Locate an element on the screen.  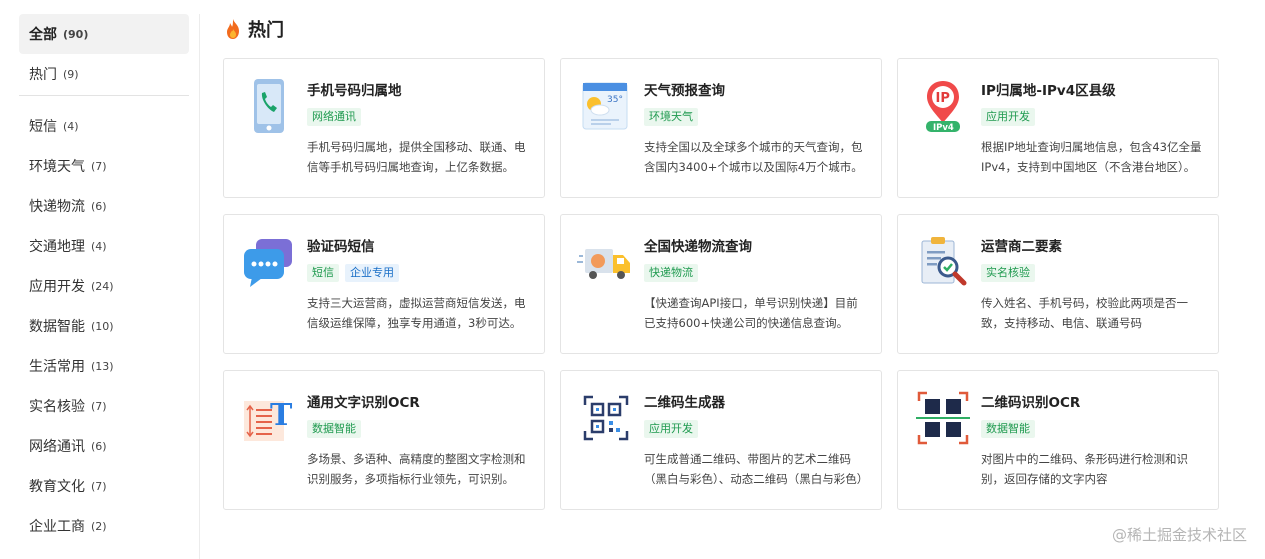
section-header: 热门 is located at coordinates (254, 29).